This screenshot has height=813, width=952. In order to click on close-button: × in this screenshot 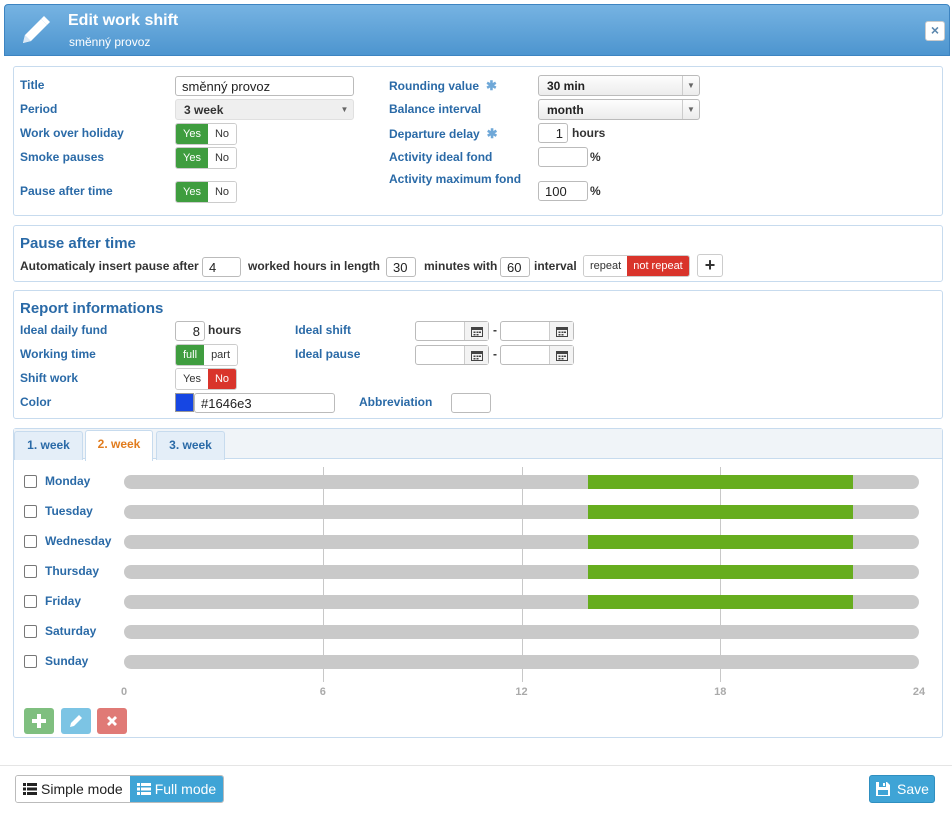, I will do `click(935, 31)`.